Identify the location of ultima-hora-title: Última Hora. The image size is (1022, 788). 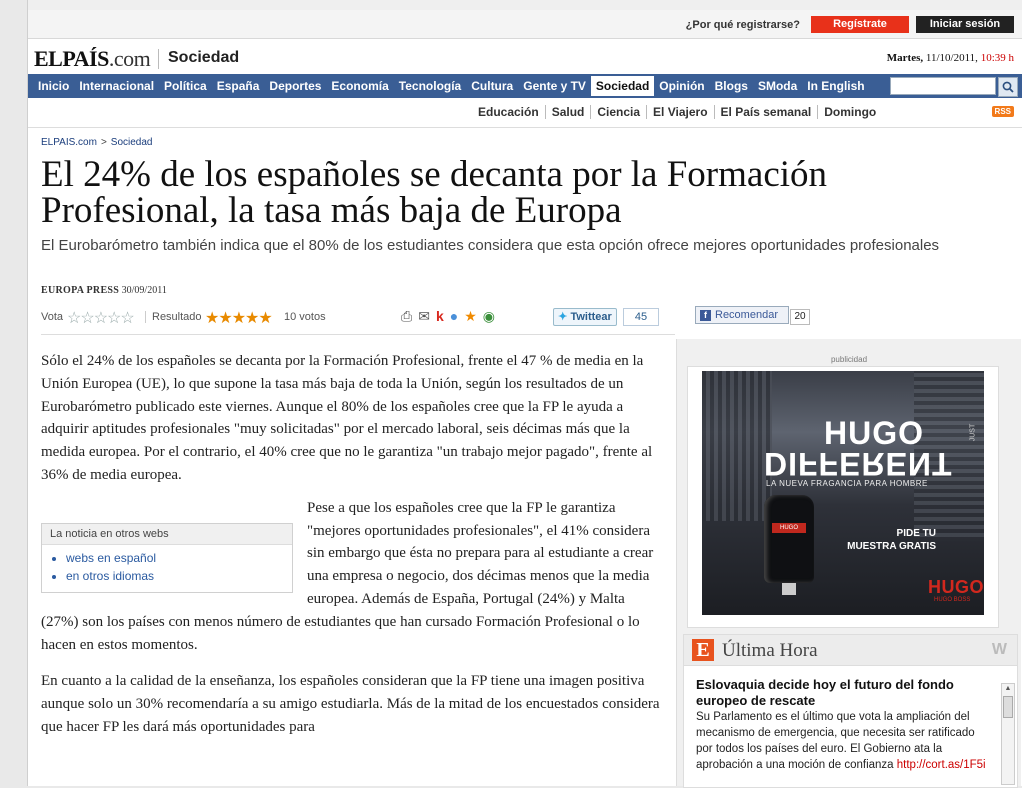
(770, 650).